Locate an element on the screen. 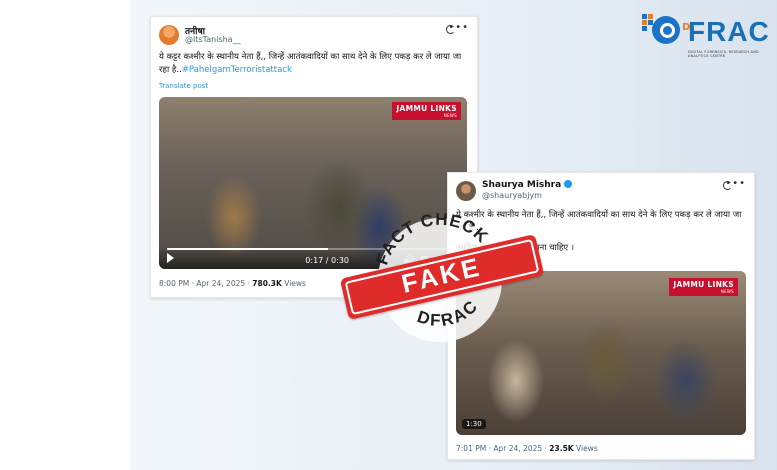  tweet-header: तनीषा @ItsTanisha__ ••• is located at coordinates (314, 37).